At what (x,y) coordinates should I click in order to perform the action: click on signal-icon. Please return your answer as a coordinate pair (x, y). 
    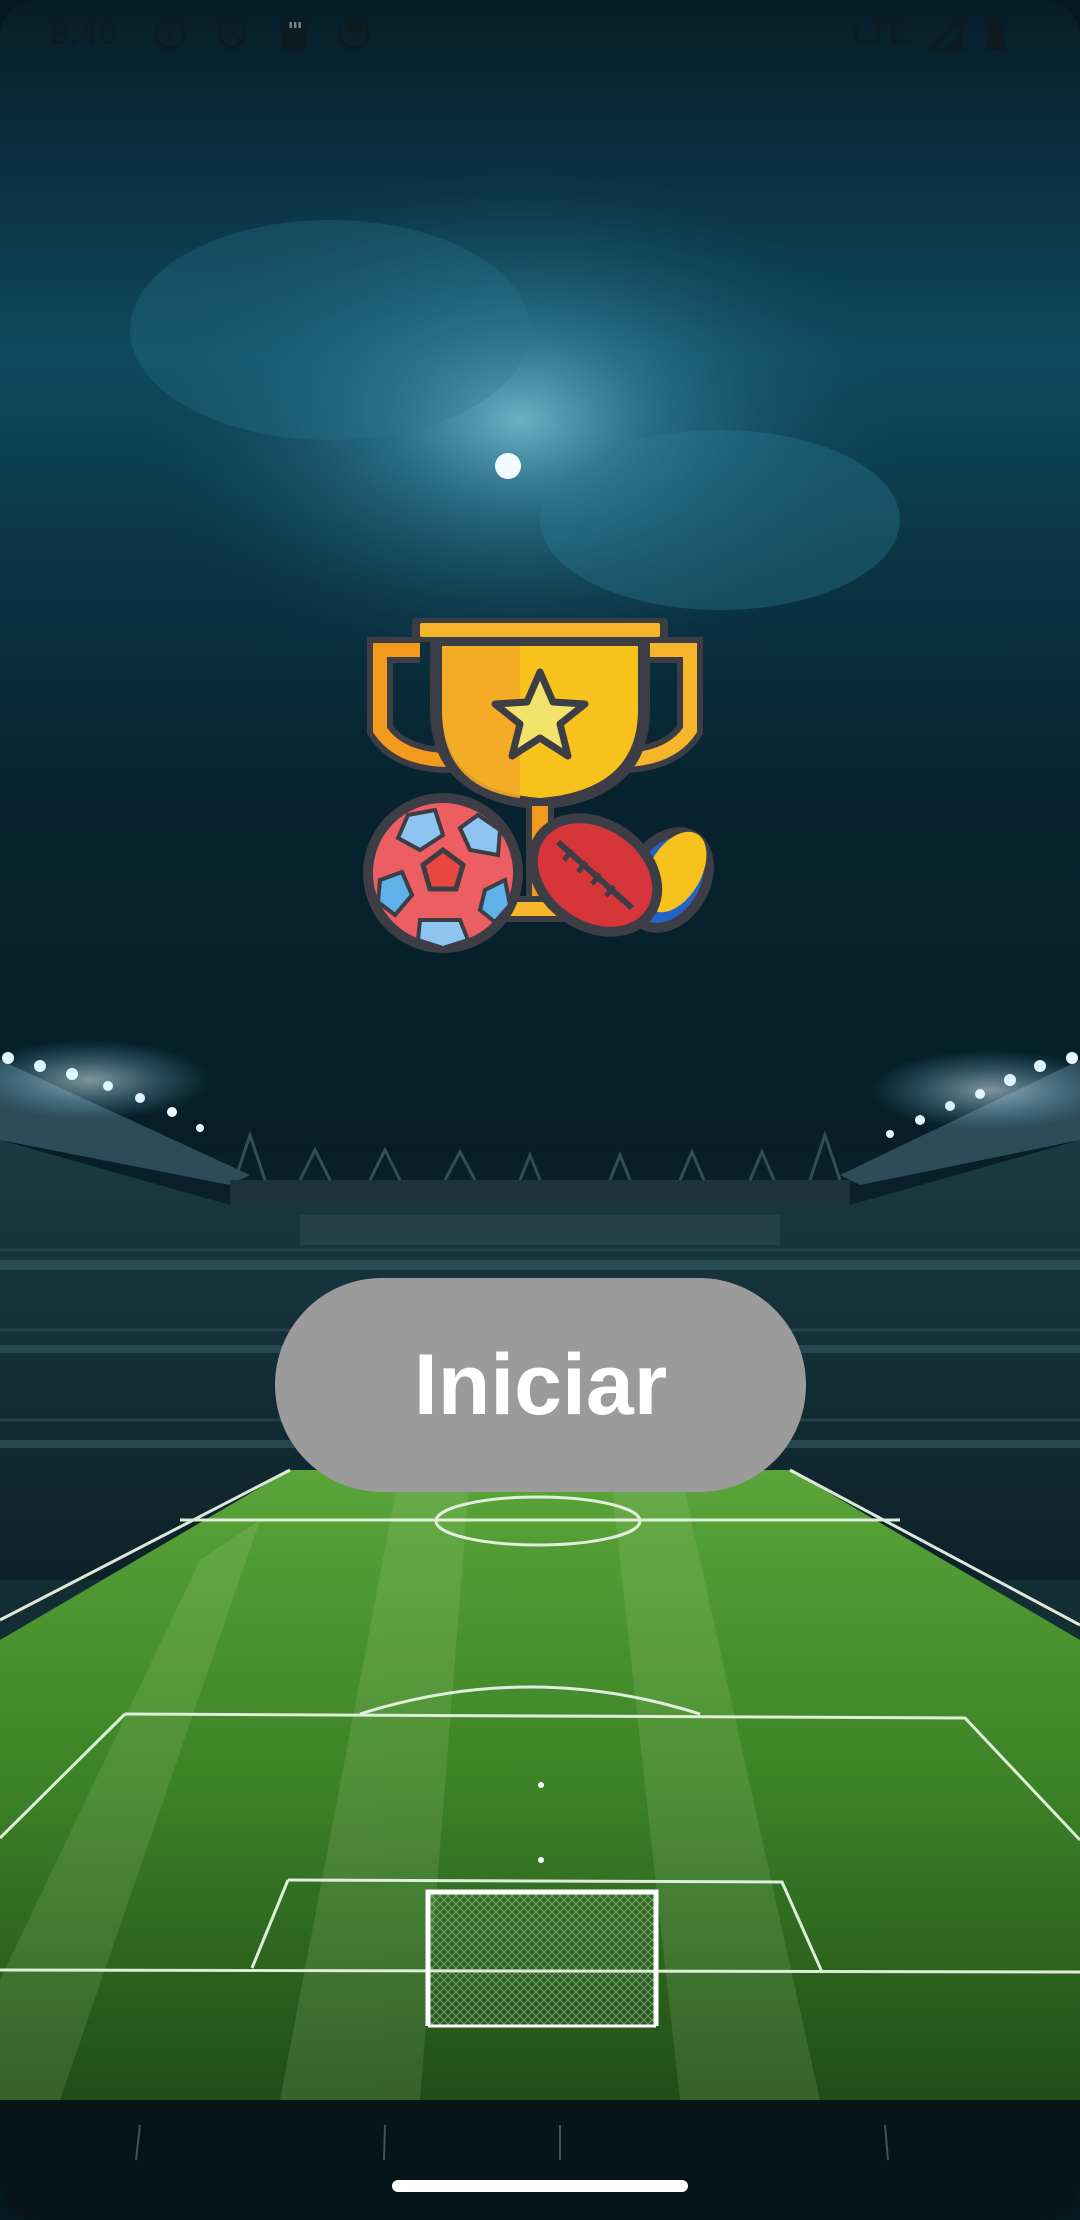
    Looking at the image, I should click on (945, 33).